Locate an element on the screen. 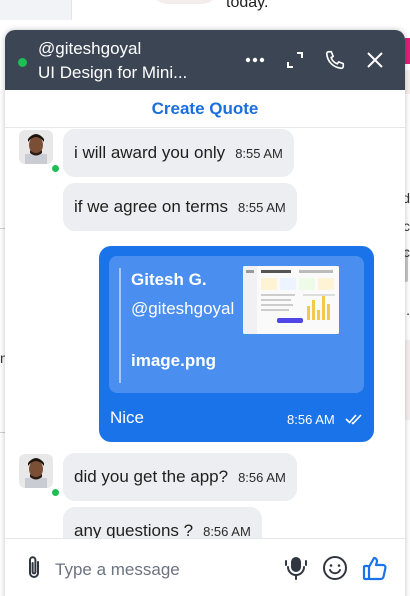 This screenshot has width=410, height=596. message-composer is located at coordinates (205, 567).